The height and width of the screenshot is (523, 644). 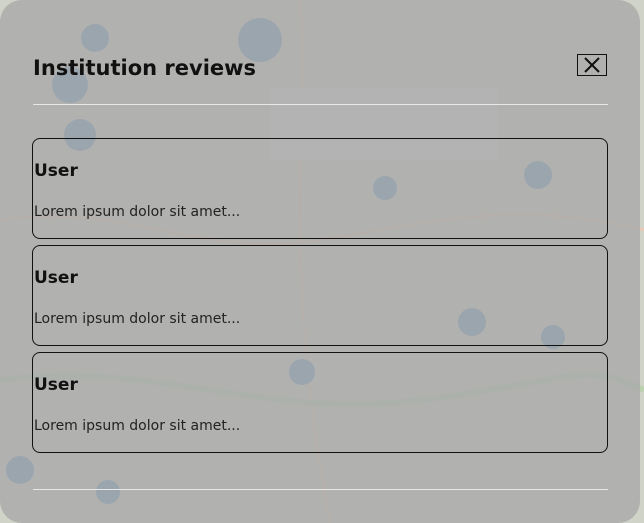 I want to click on close-x-icon, so click(x=592, y=65).